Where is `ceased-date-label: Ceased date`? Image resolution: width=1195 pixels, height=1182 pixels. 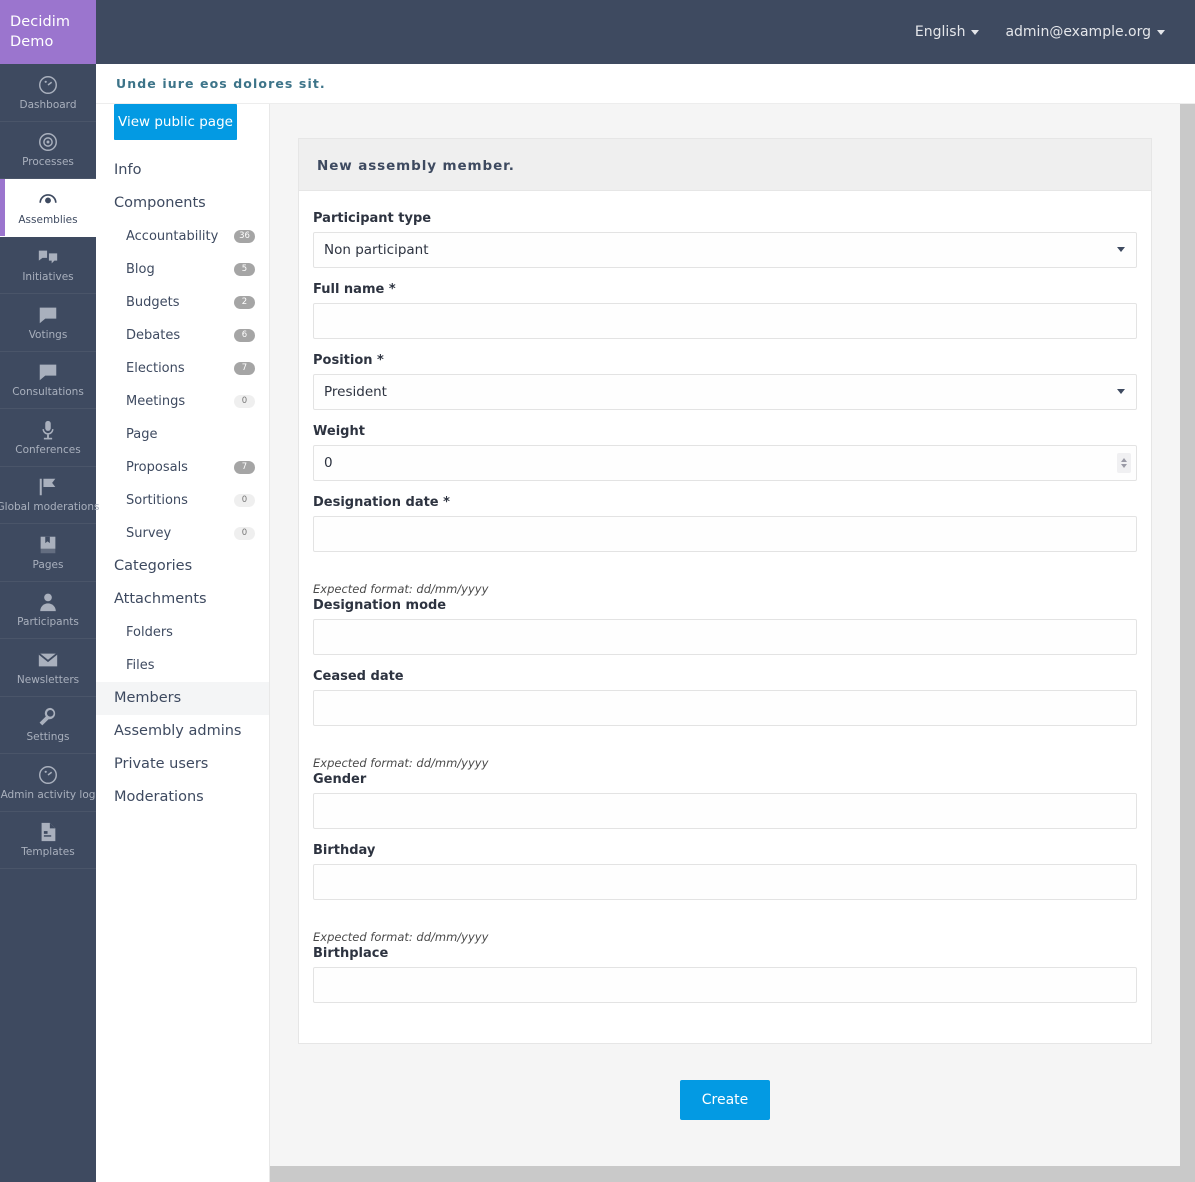
ceased-date-label: Ceased date is located at coordinates (358, 676).